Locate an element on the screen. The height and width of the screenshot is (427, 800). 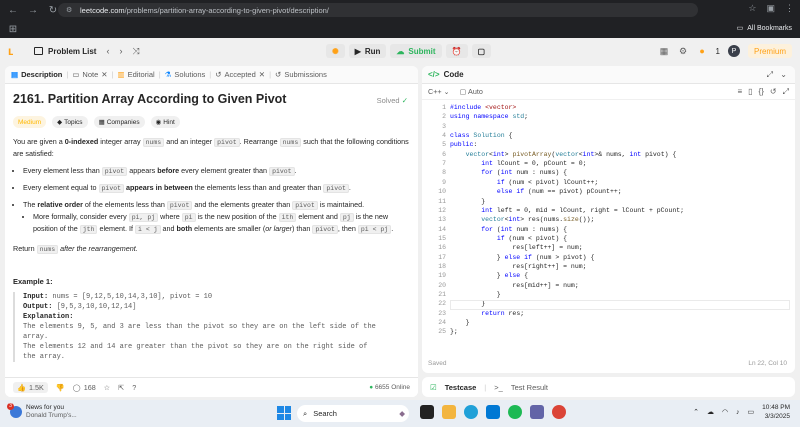
browser-menu-icon: ⋮ is located at coordinates (789, 8).